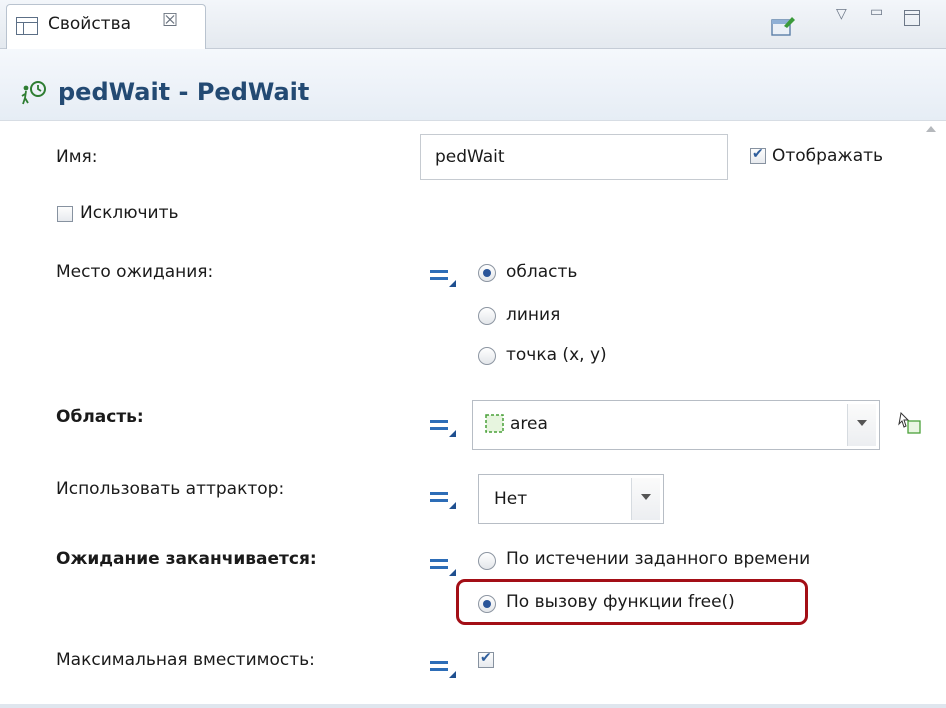  What do you see at coordinates (129, 213) in the screenshot?
I see `exclude-label: Исключить` at bounding box center [129, 213].